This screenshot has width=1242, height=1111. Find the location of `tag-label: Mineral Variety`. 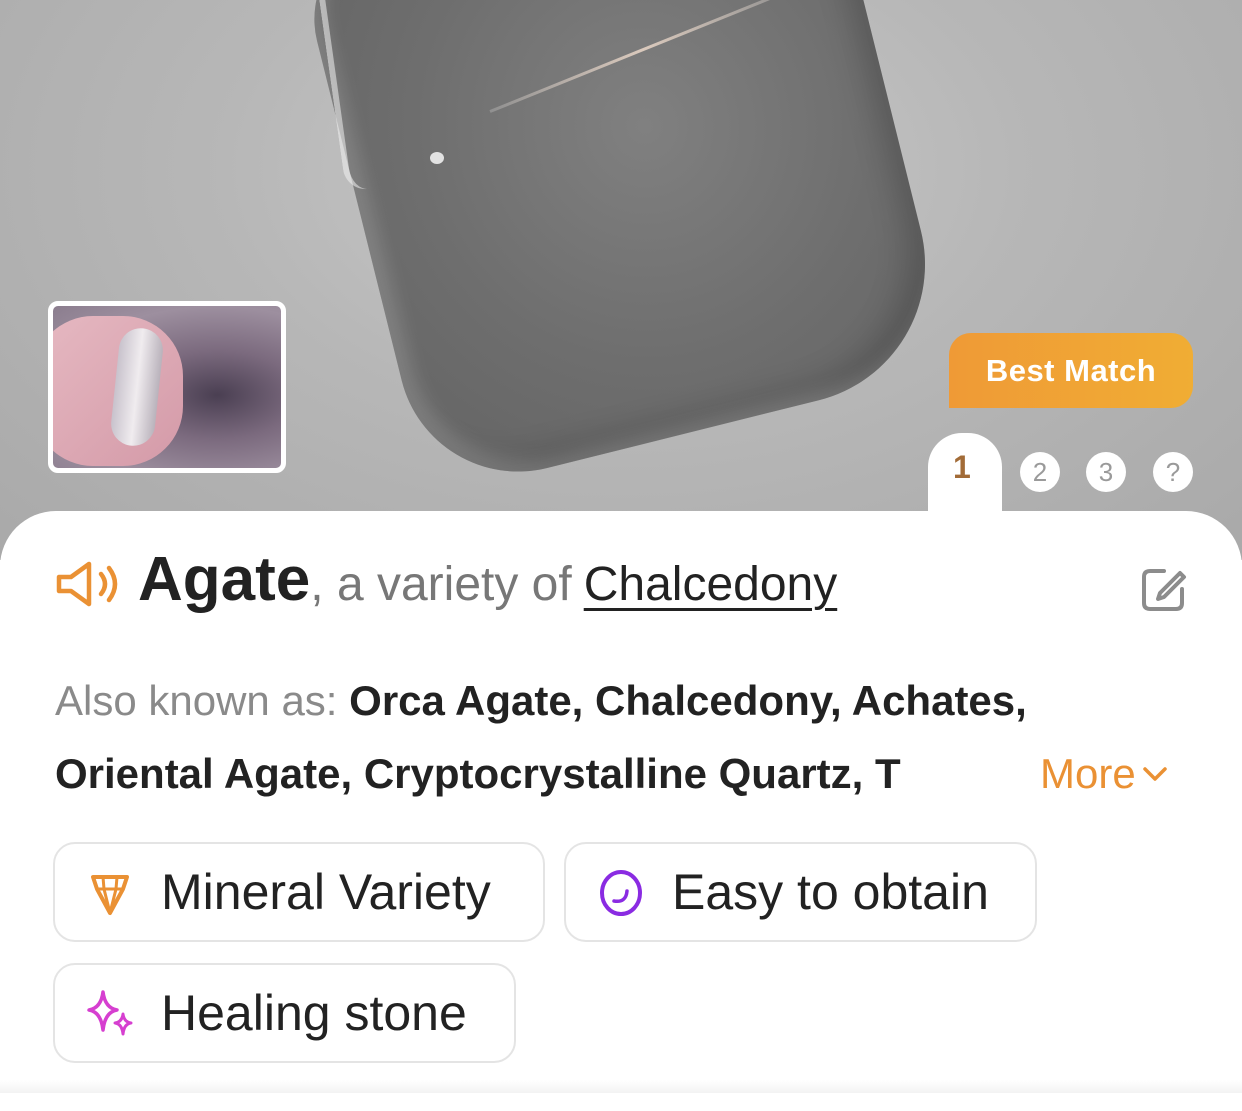

tag-label: Mineral Variety is located at coordinates (326, 892).